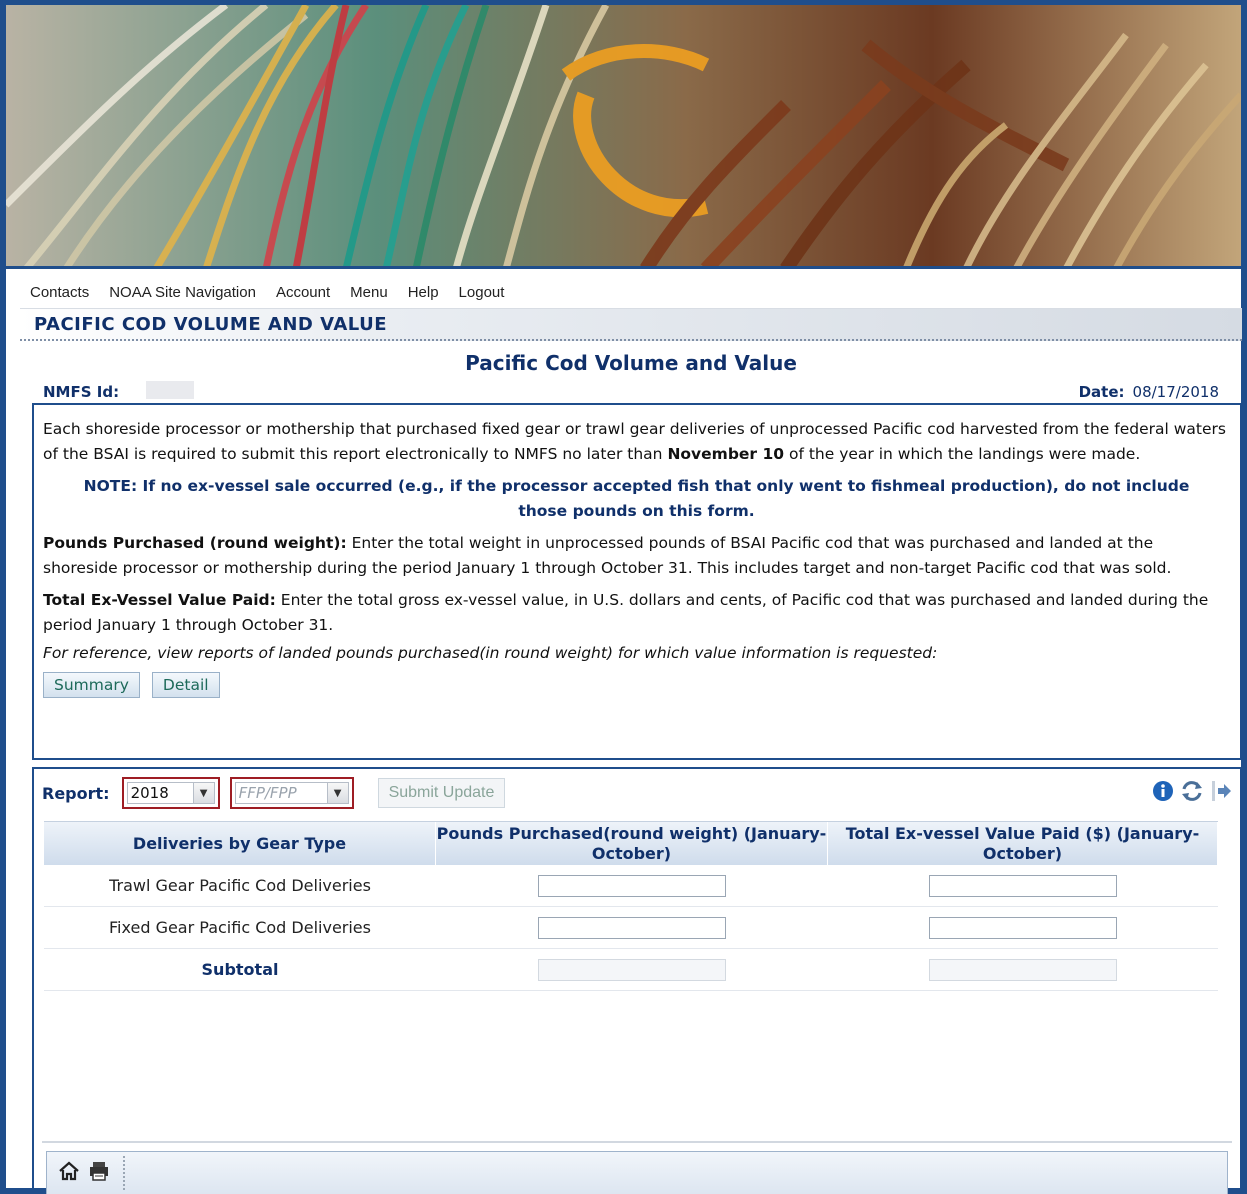 The height and width of the screenshot is (1194, 1247). I want to click on table-row: Subtotal, so click(631, 970).